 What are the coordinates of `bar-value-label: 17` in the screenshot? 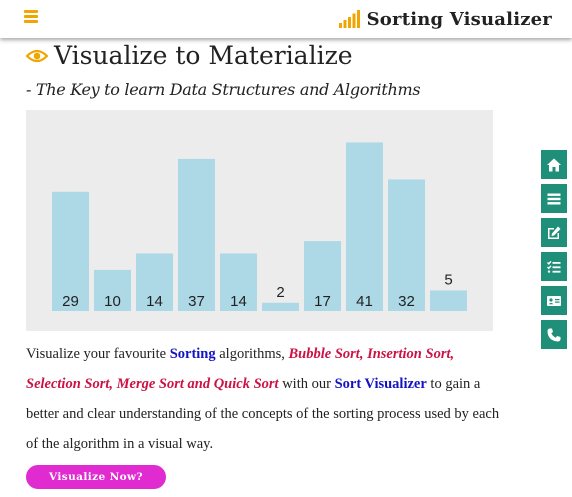 It's located at (322, 301).